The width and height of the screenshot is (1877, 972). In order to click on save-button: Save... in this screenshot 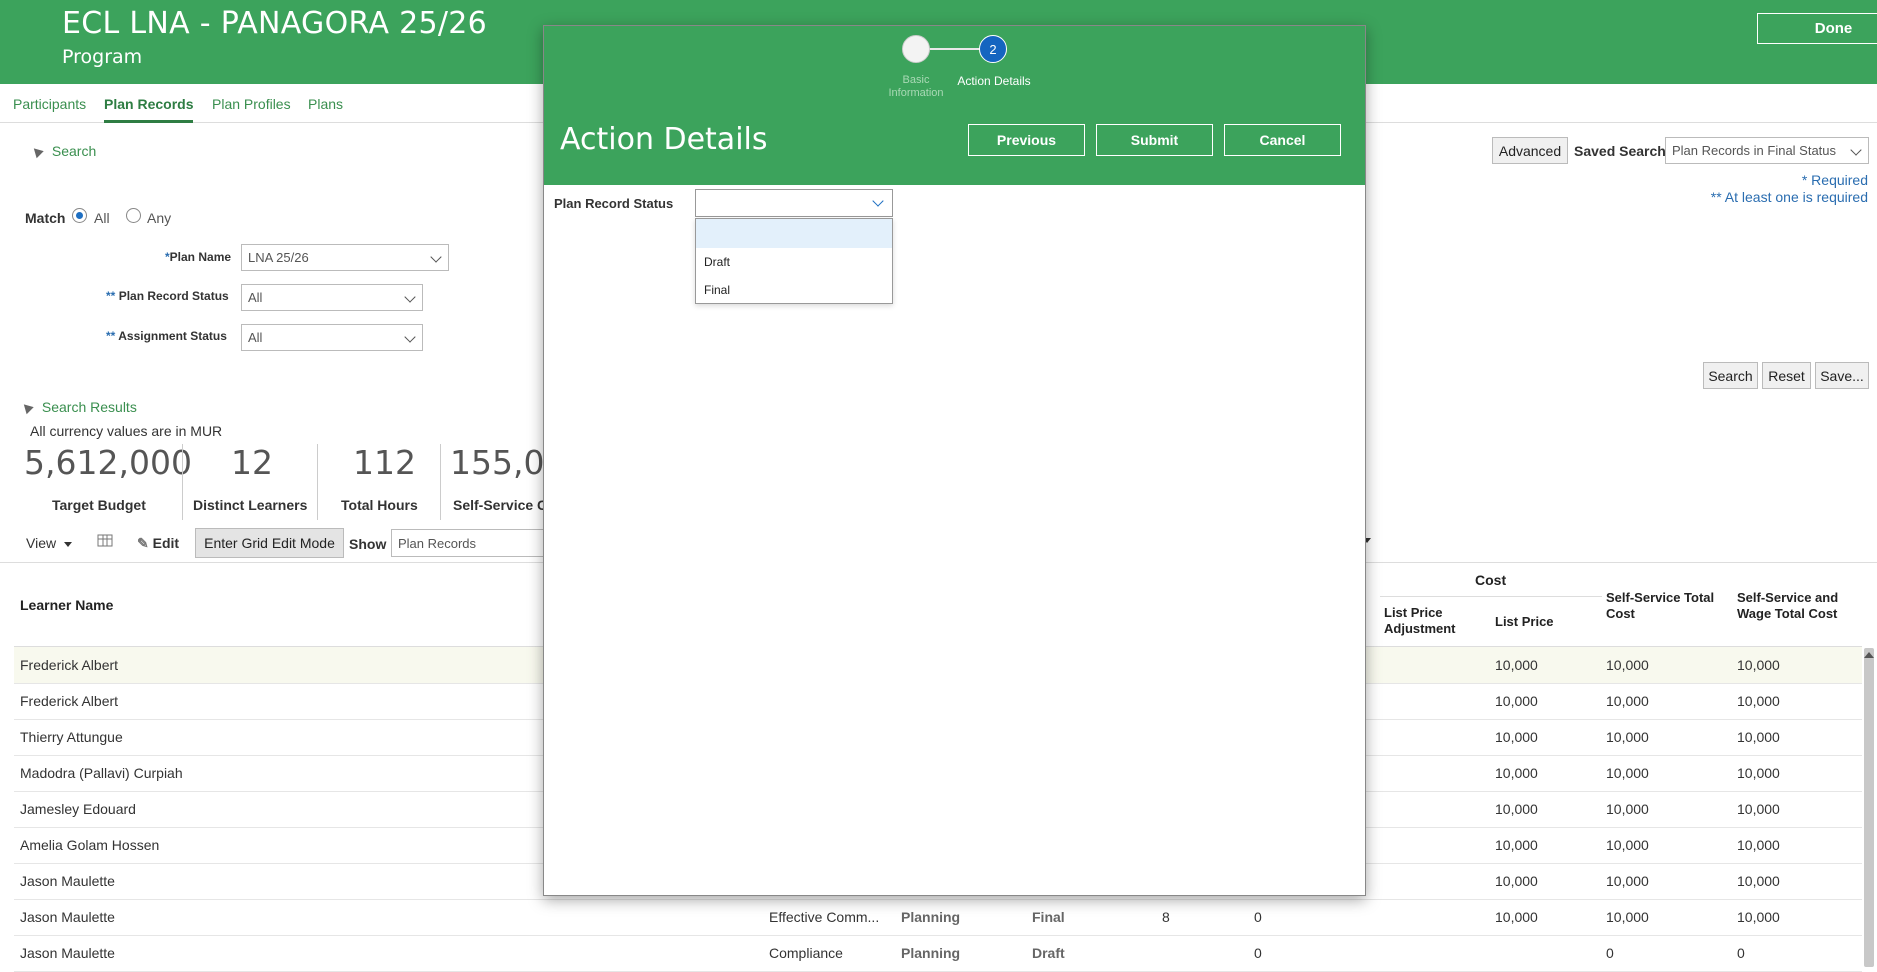, I will do `click(1842, 375)`.